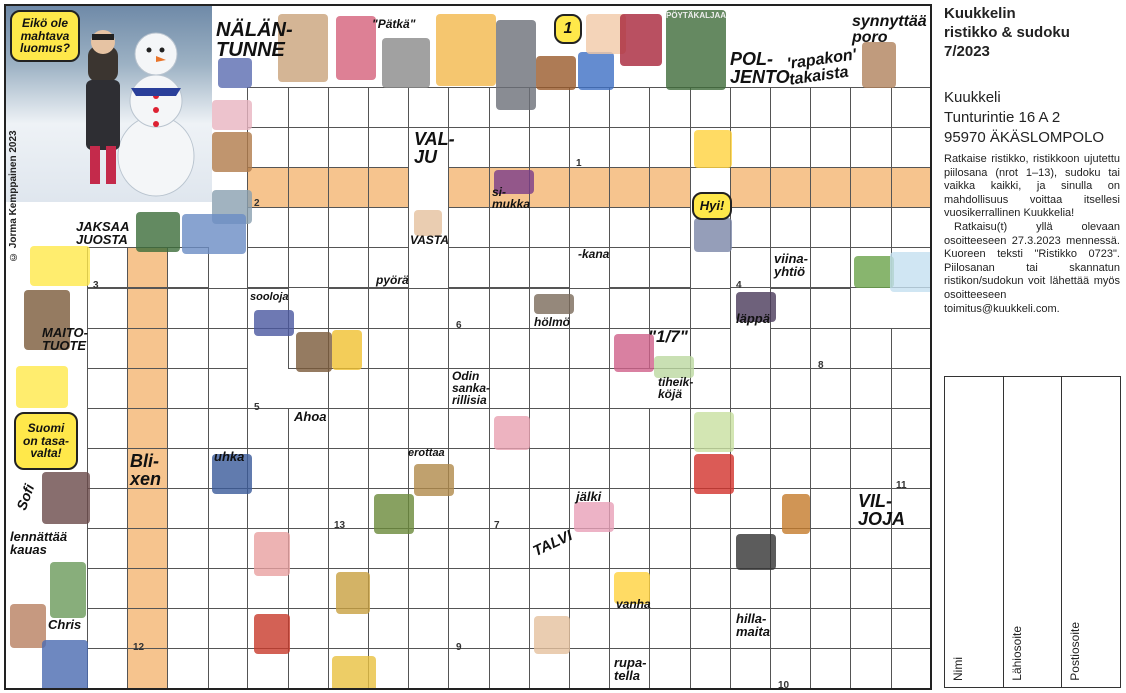 Image resolution: width=1126 pixels, height=693 pixels. Describe the element at coordinates (139, 647) in the screenshot. I see `hidden-word-number: 12` at that location.